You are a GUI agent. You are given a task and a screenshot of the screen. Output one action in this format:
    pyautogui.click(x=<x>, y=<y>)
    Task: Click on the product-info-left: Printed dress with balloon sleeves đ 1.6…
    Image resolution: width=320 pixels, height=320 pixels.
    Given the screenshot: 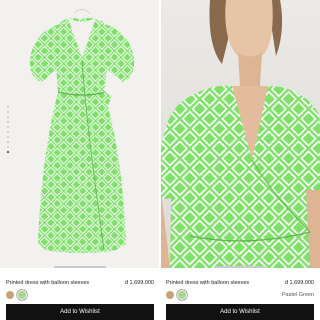 What is the action you would take?
    pyautogui.click(x=80, y=296)
    